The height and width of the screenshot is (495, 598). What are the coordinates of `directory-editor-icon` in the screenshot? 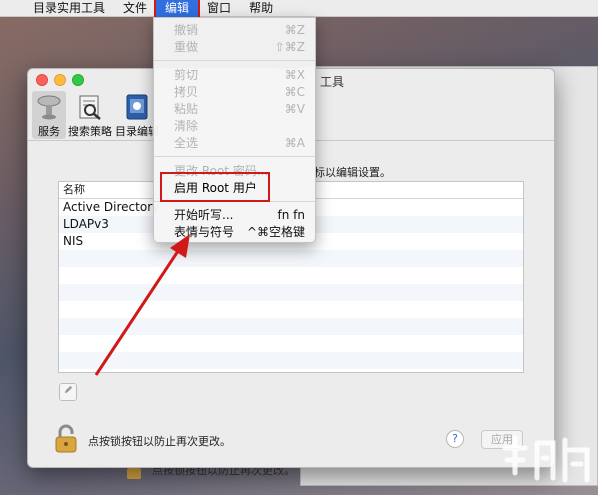 It's located at (137, 107).